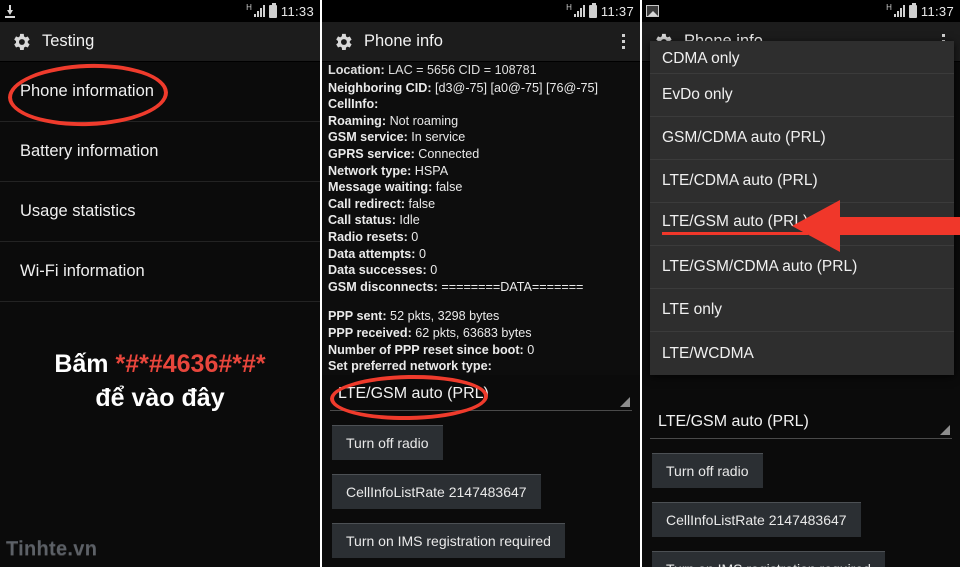  I want to click on dropdown-option-label: LTE/GSM/CDMA auto (PRL), so click(760, 266).